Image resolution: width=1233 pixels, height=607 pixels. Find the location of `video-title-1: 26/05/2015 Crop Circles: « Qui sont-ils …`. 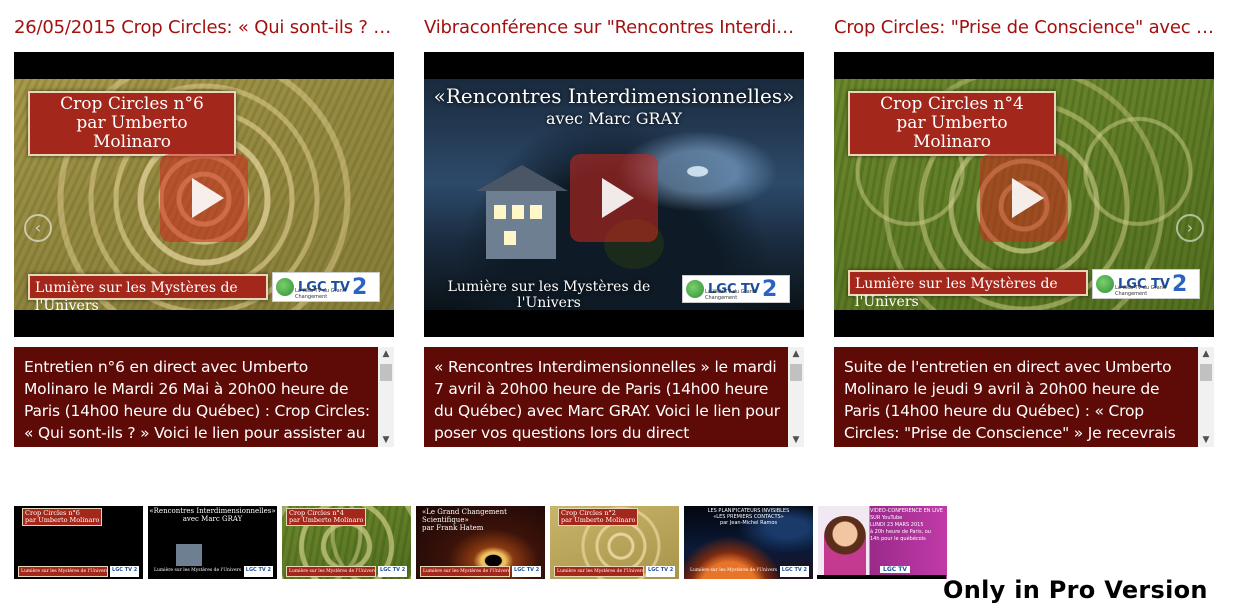

video-title-1: 26/05/2015 Crop Circles: « Qui sont-ils … is located at coordinates (204, 28).